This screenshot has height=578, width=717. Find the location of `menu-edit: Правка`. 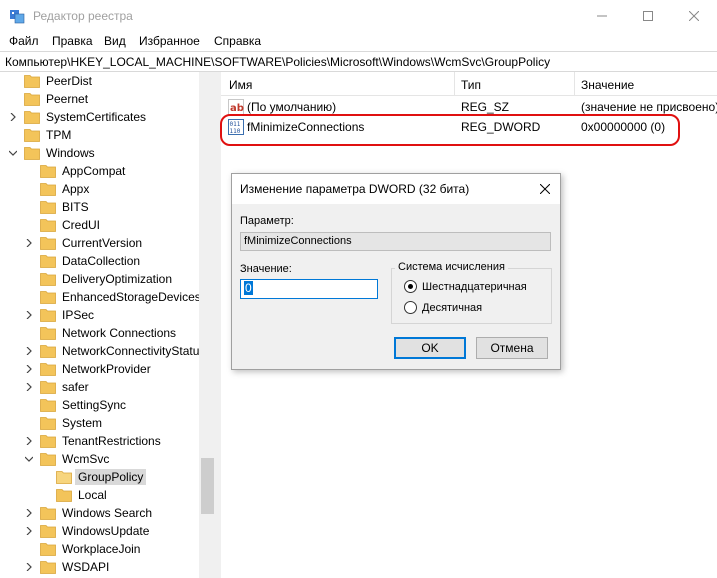

menu-edit: Правка is located at coordinates (72, 41).